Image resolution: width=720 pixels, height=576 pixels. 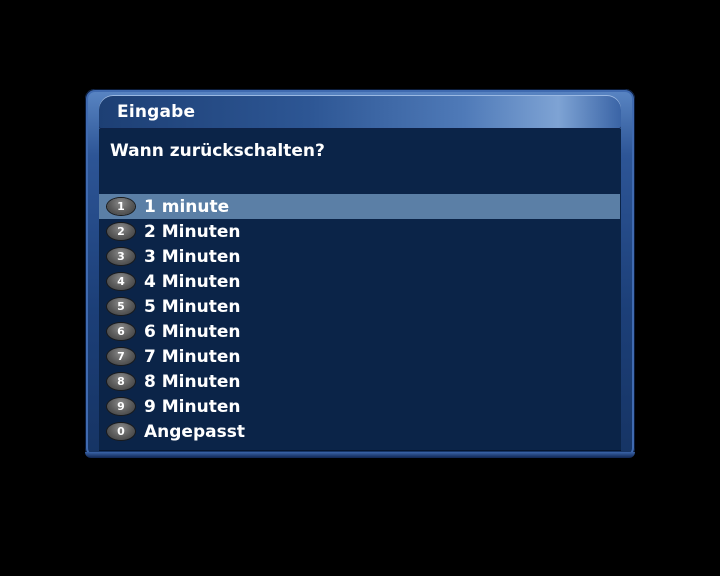 I want to click on number-key-5-icon: 5, so click(x=121, y=306).